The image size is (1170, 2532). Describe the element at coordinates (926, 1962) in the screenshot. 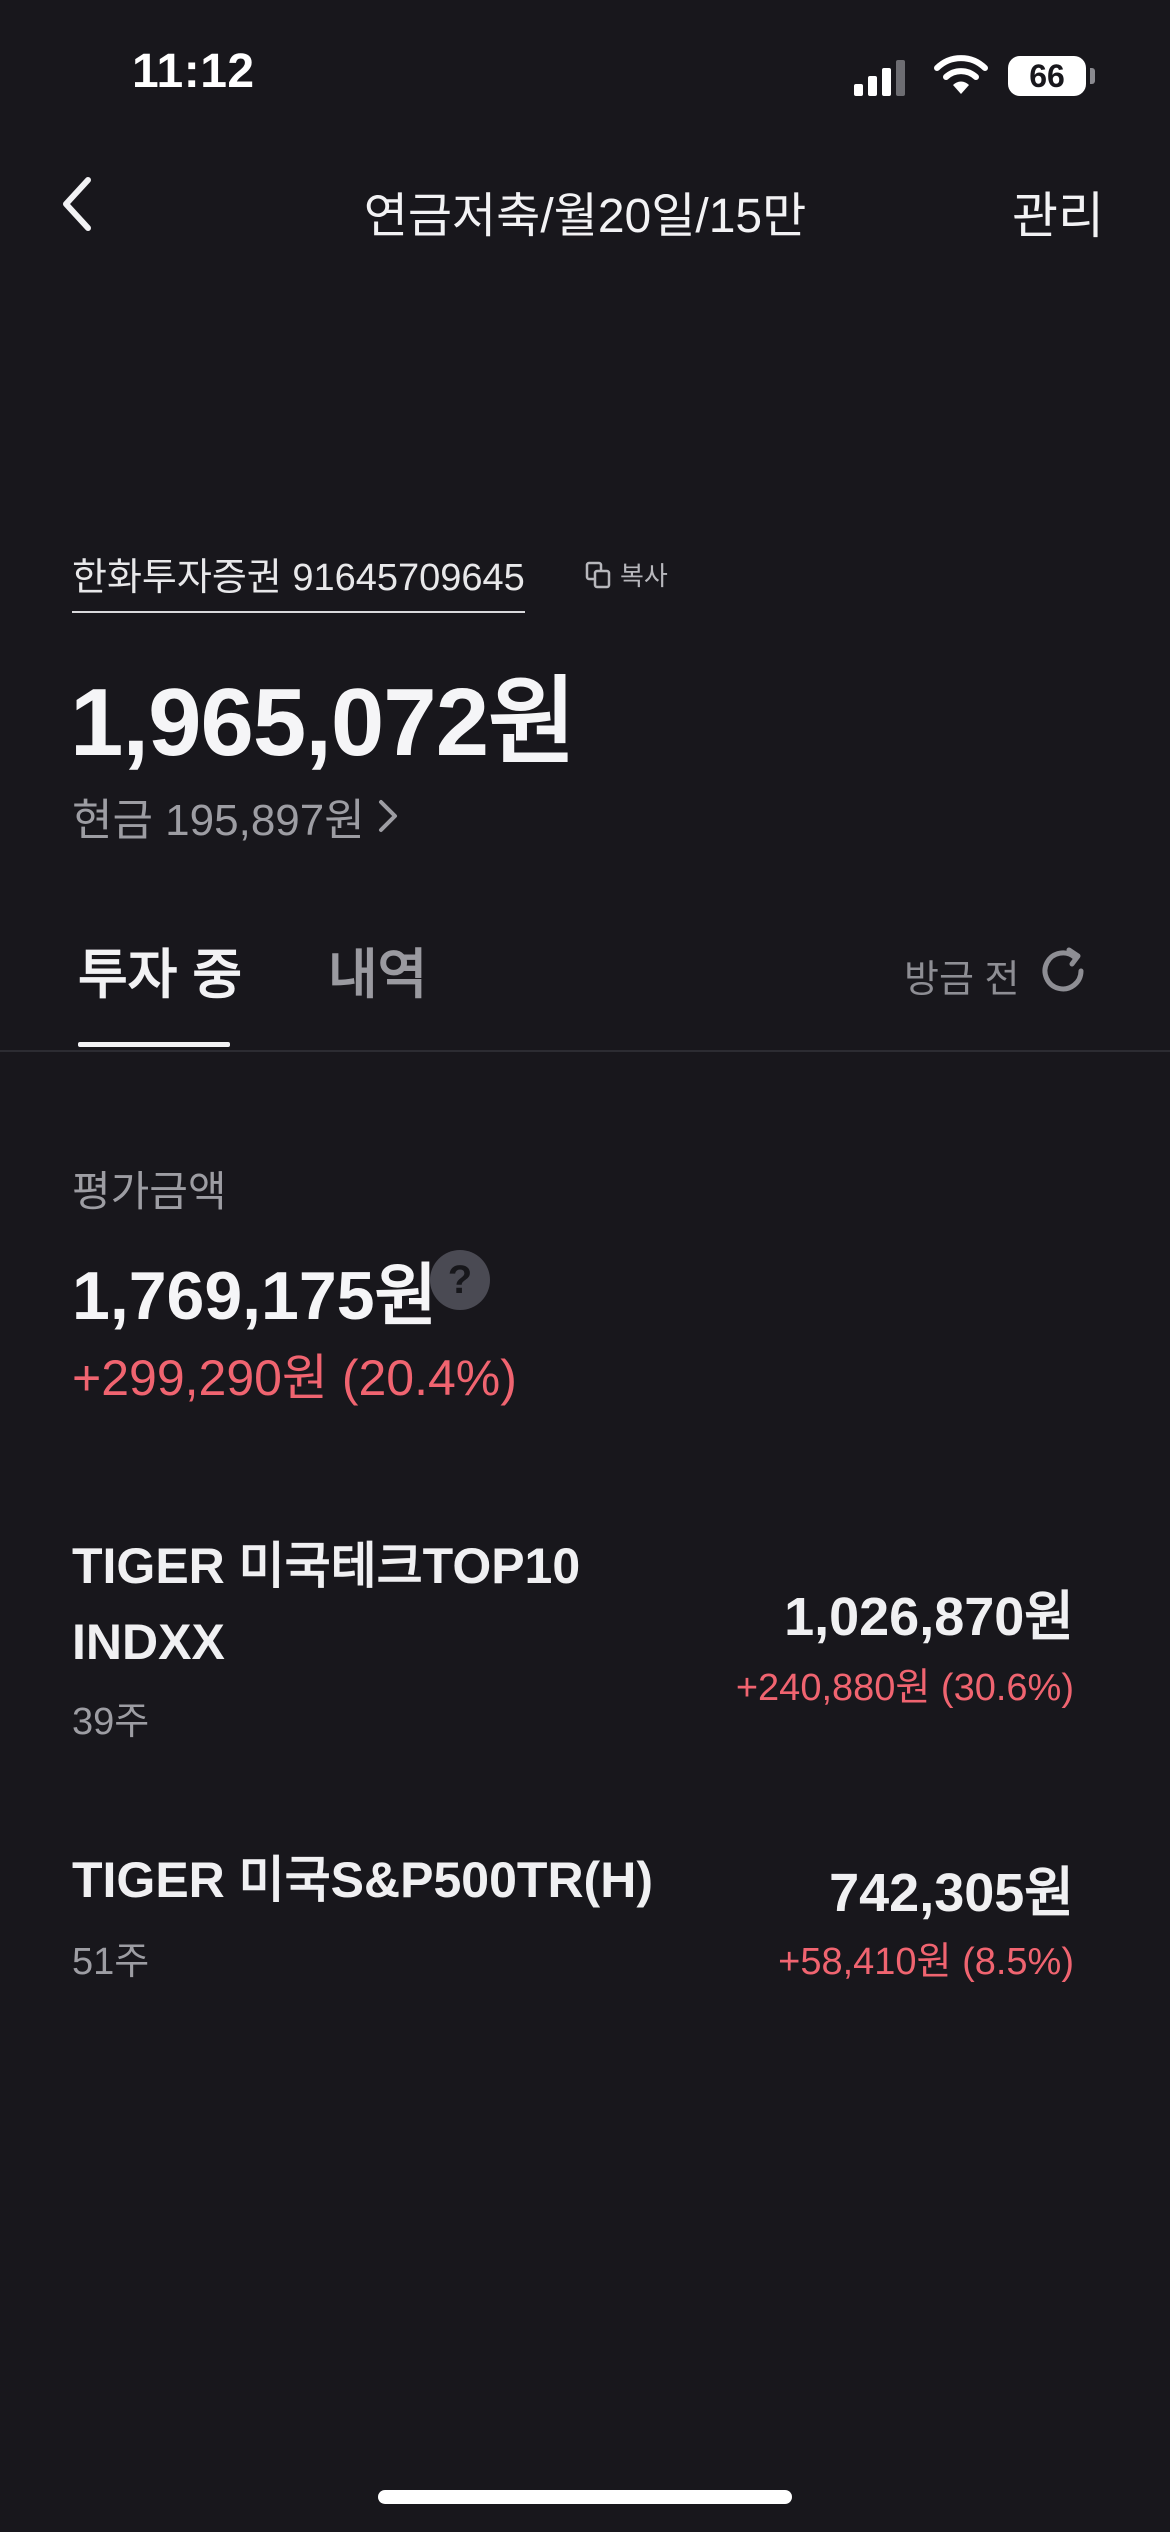

I see `holding-change: +58,410원 (8.5%)` at that location.